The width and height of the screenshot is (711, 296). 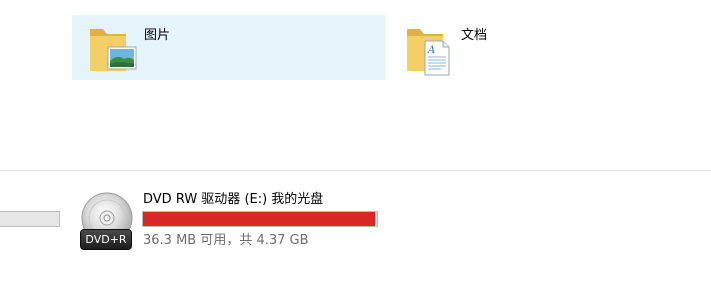 What do you see at coordinates (545, 47) in the screenshot?
I see `folder-tile-documents: A 文档` at bounding box center [545, 47].